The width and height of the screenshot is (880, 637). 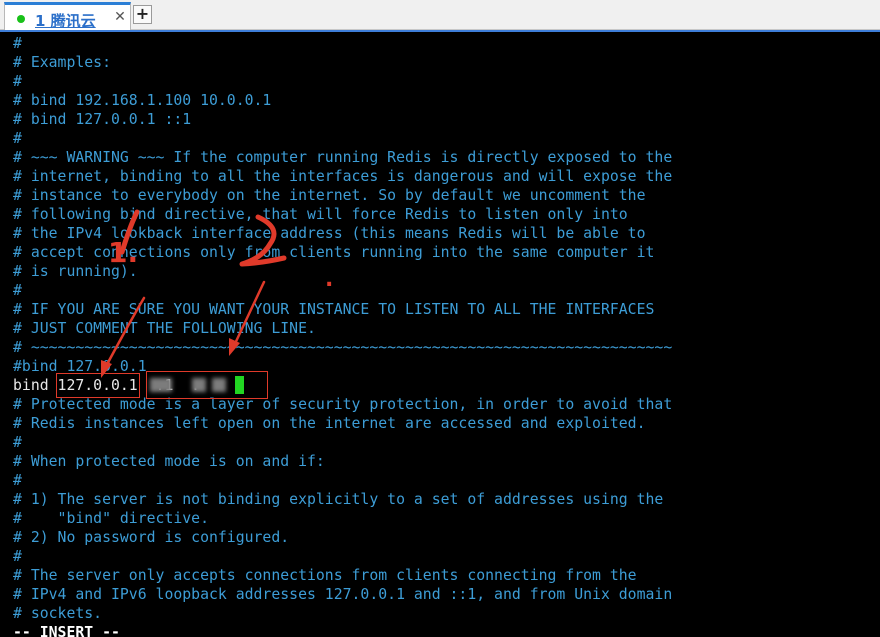 What do you see at coordinates (123, 252) in the screenshot?
I see `annotation-number-1: 1.` at bounding box center [123, 252].